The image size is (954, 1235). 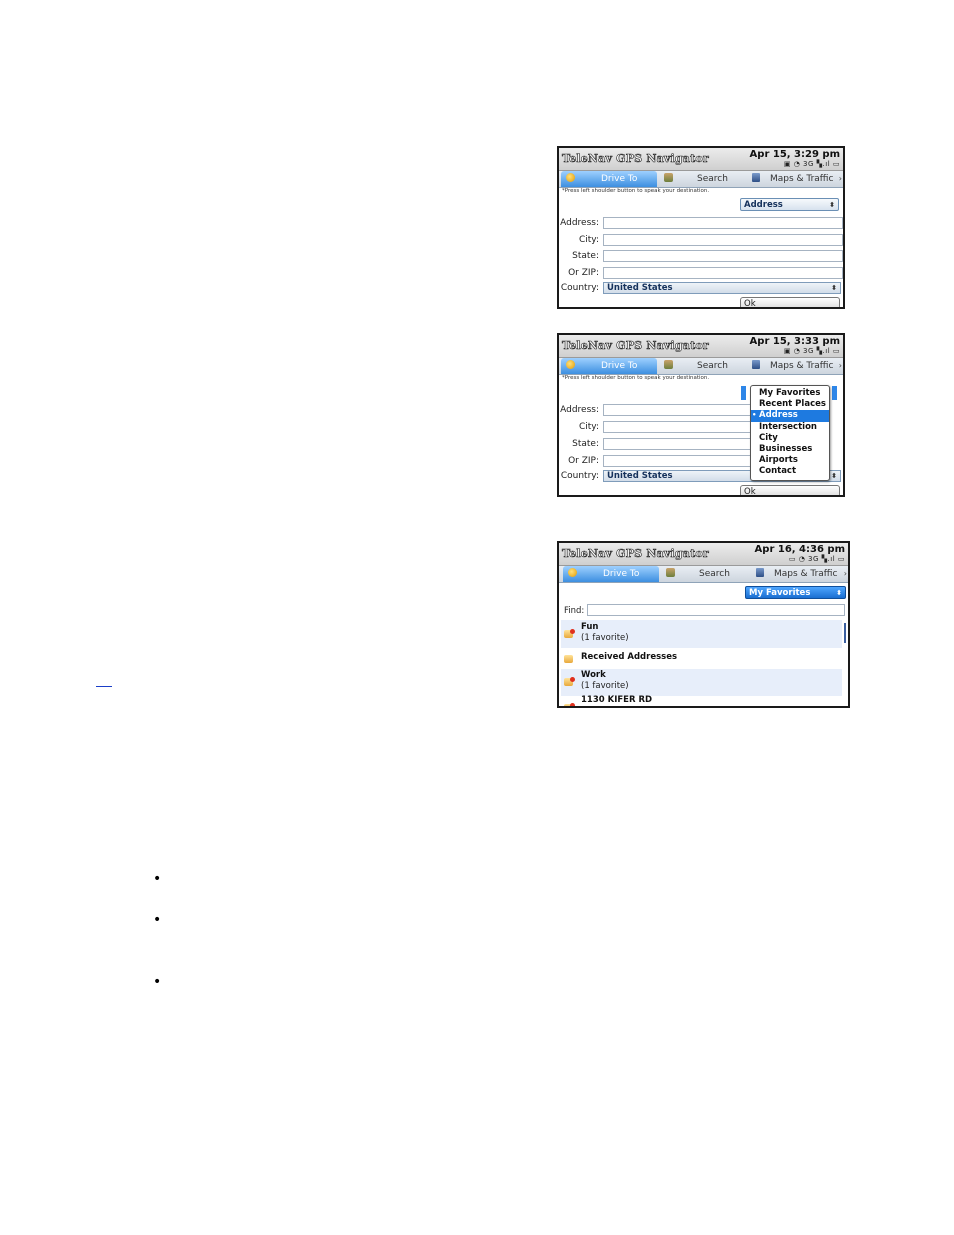 What do you see at coordinates (795, 592) in the screenshot?
I see `destination-type-select: My Favorites ⬍` at bounding box center [795, 592].